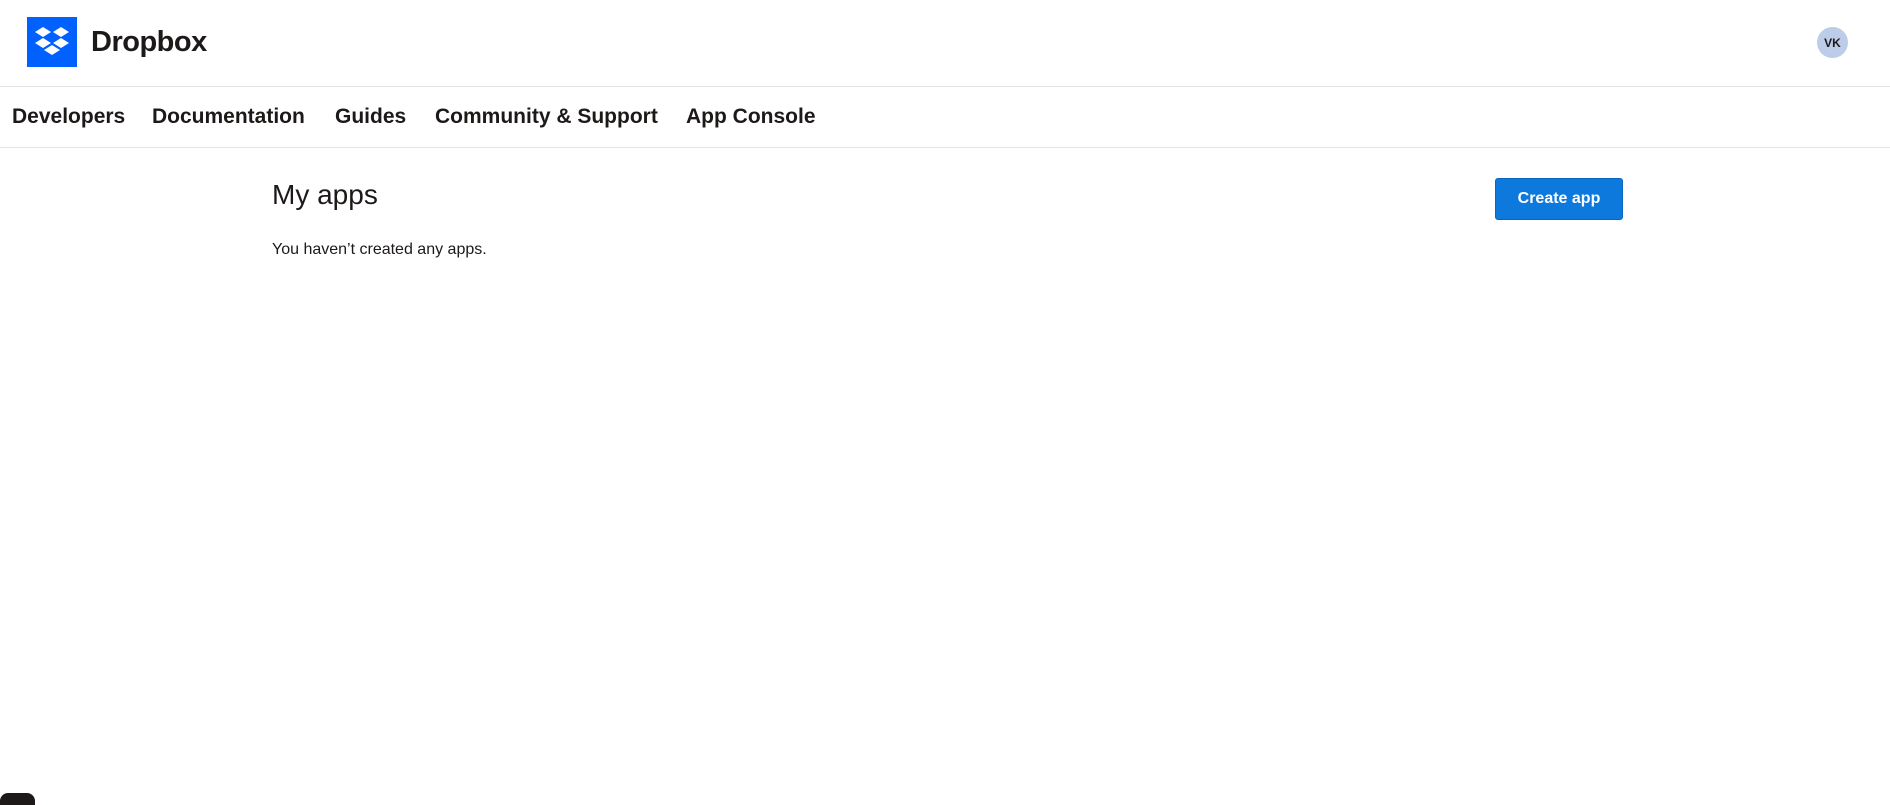 Image resolution: width=1890 pixels, height=805 pixels. I want to click on user-avatar: VK, so click(1832, 42).